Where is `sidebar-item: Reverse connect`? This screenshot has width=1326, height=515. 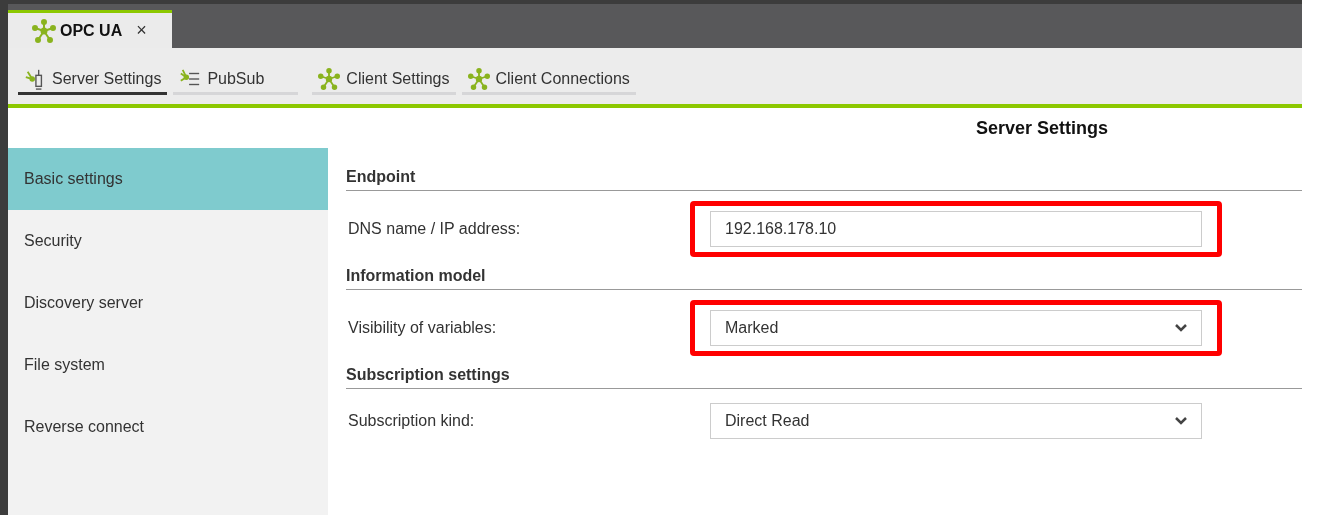 sidebar-item: Reverse connect is located at coordinates (168, 427).